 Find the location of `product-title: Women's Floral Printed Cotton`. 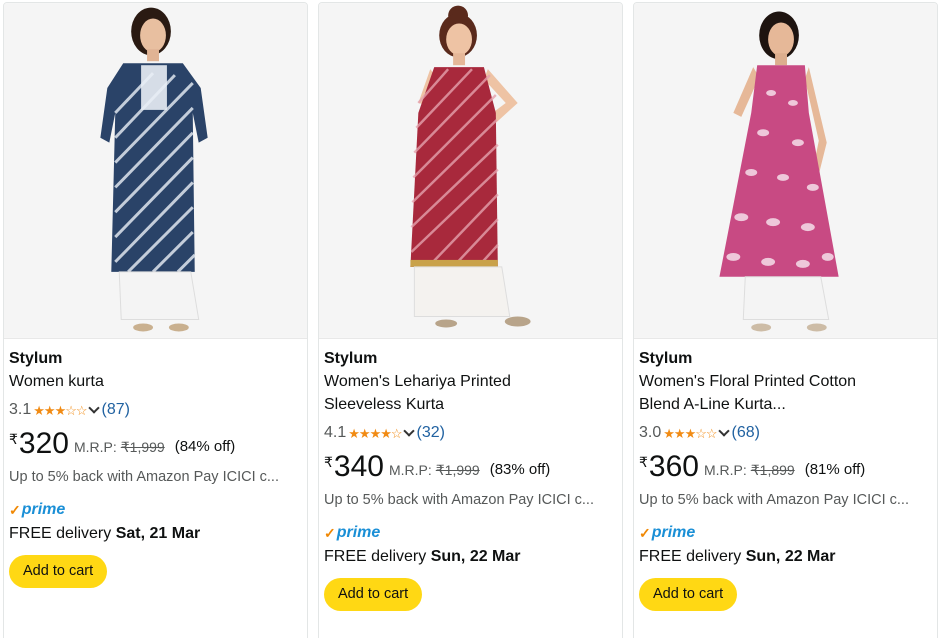

product-title: Women's Floral Printed Cotton is located at coordinates (785, 381).